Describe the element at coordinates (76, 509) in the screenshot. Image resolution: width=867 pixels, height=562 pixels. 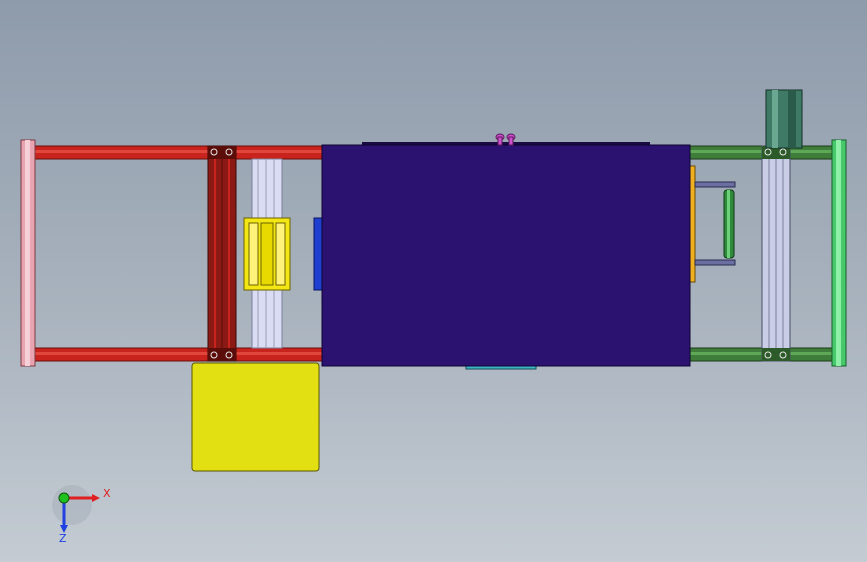
I see `reference-triad` at that location.